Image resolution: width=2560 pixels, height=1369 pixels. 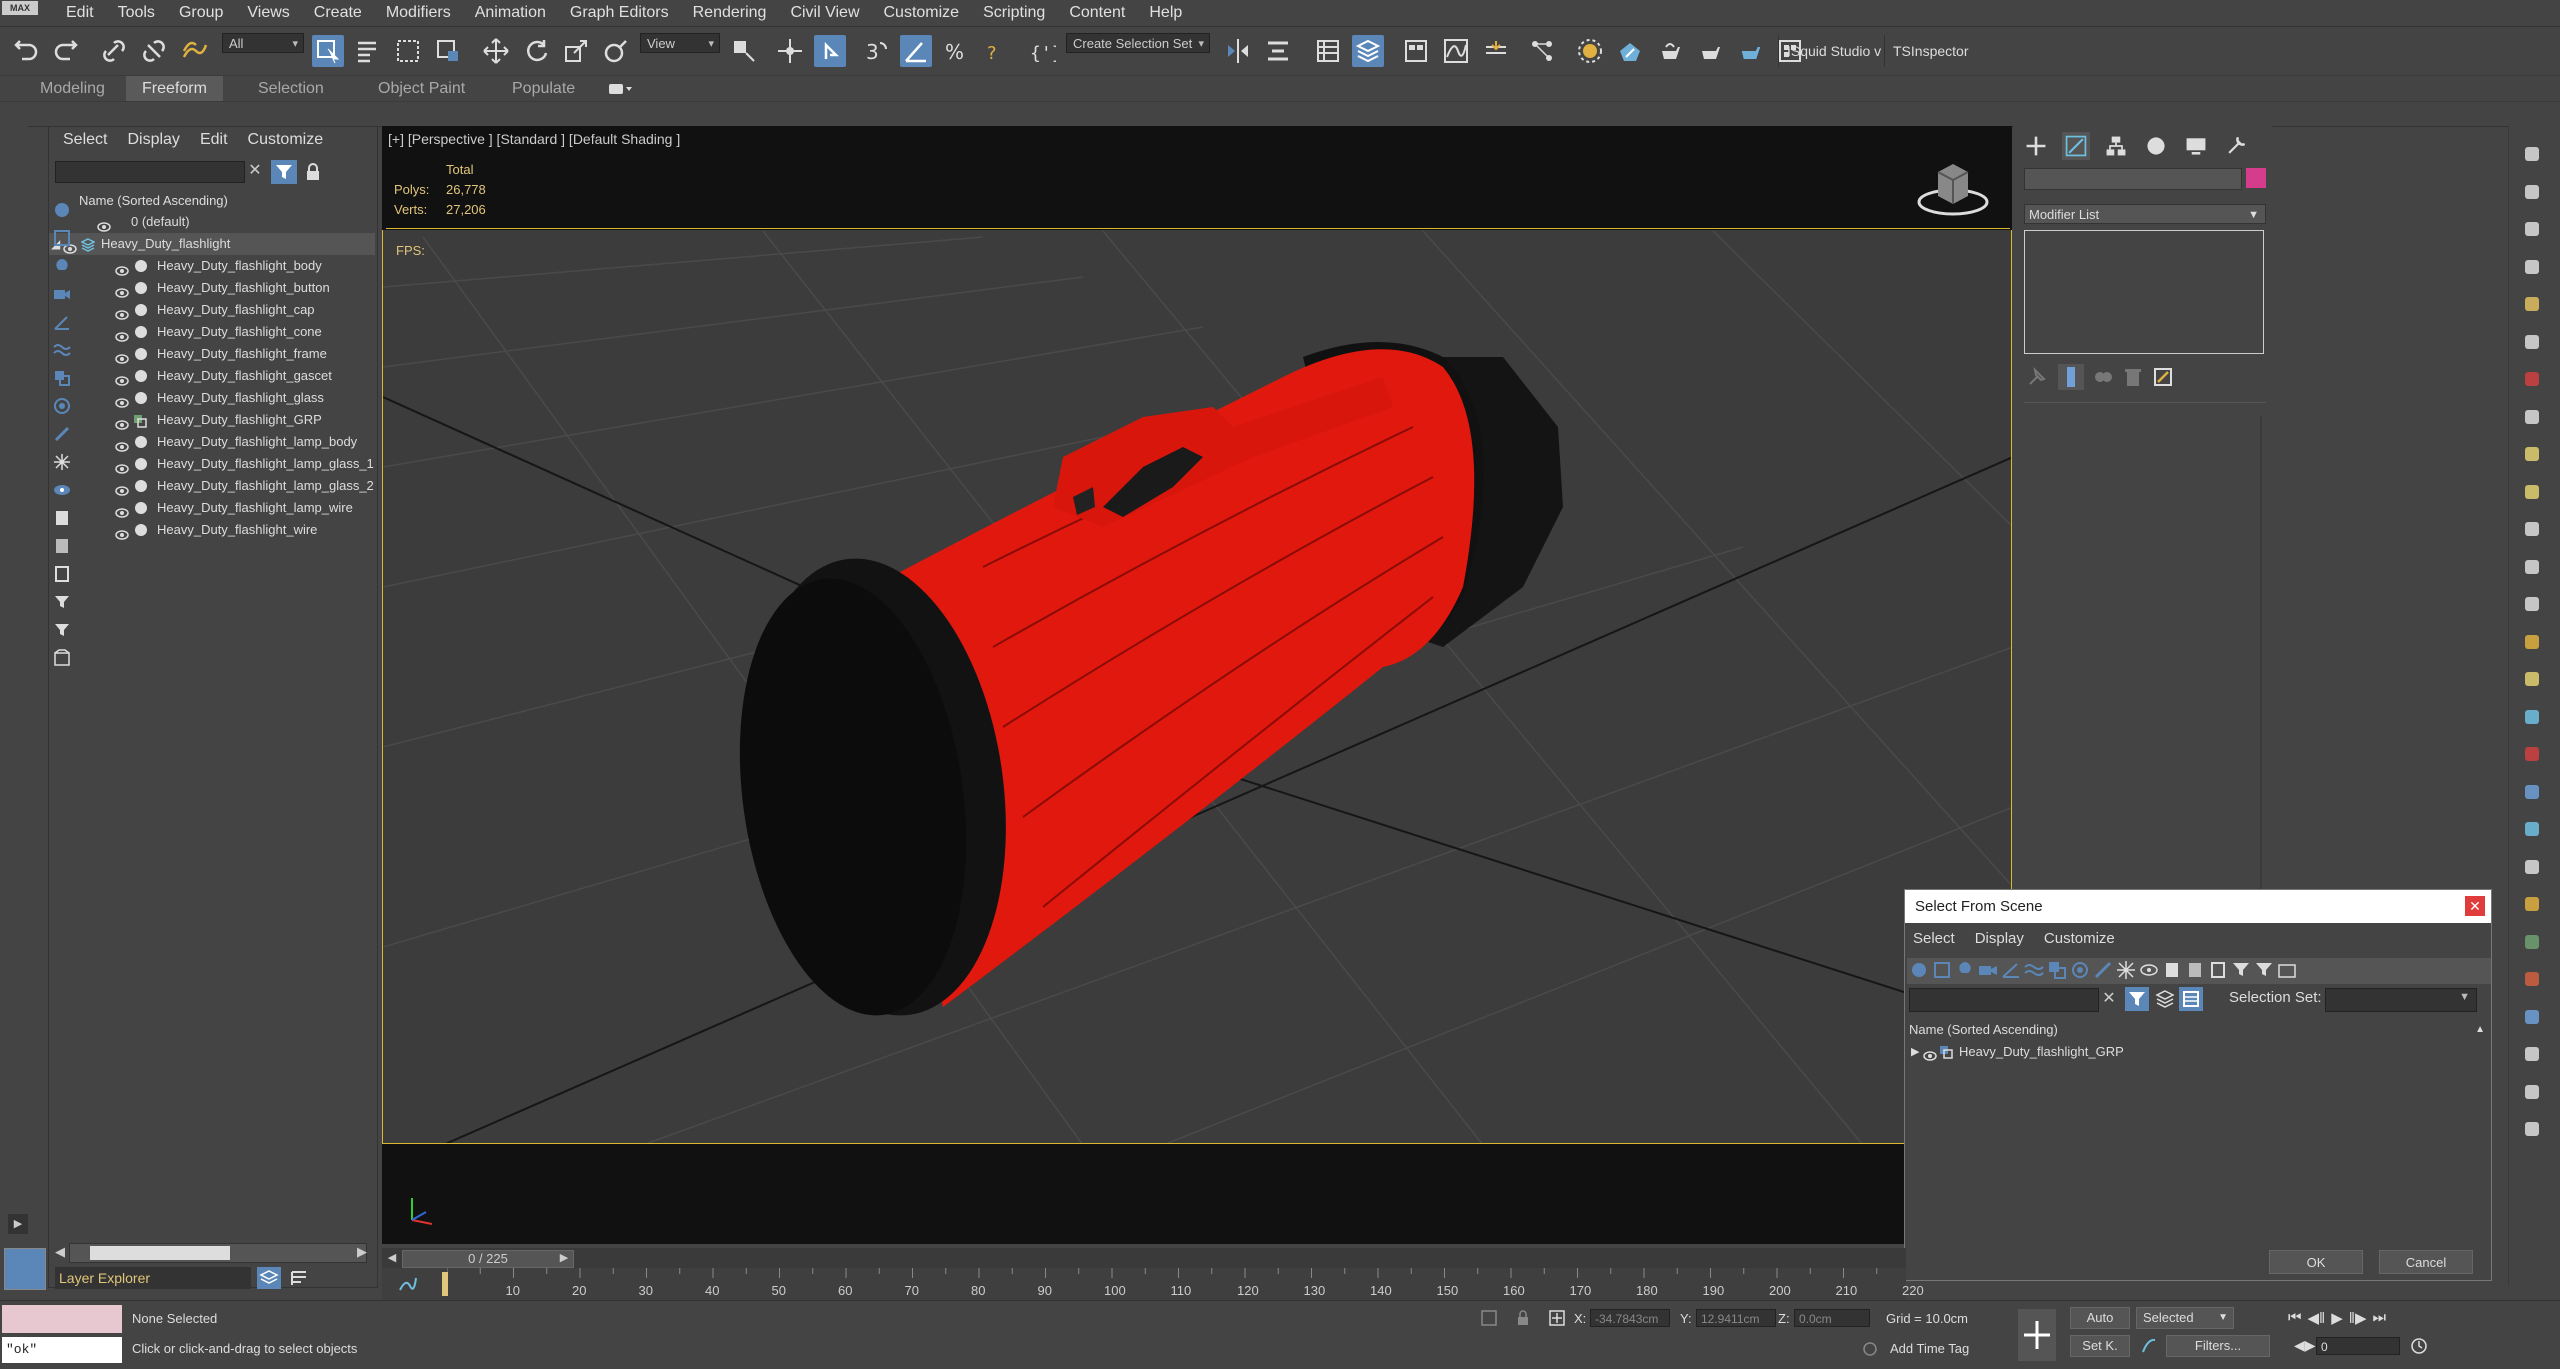 I want to click on object-color-swatch, so click(x=2256, y=178).